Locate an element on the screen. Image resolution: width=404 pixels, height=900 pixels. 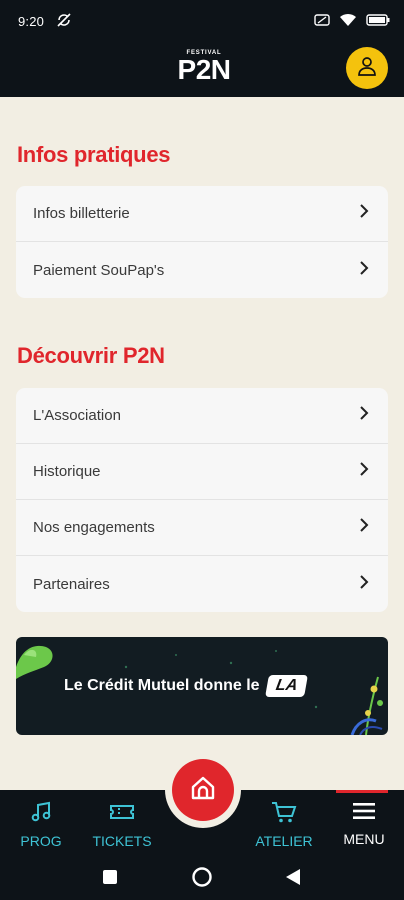
battery-saver-icon is located at coordinates (322, 21).